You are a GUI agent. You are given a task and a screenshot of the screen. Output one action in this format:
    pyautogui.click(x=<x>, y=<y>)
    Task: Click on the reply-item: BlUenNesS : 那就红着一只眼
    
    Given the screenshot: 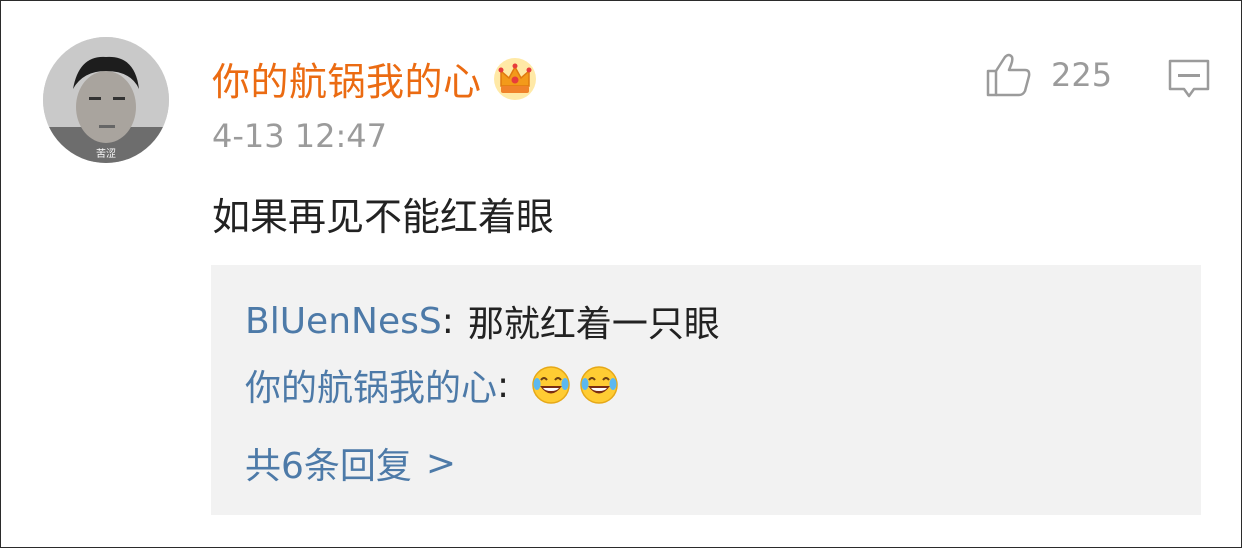 What is the action you would take?
    pyautogui.click(x=482, y=321)
    